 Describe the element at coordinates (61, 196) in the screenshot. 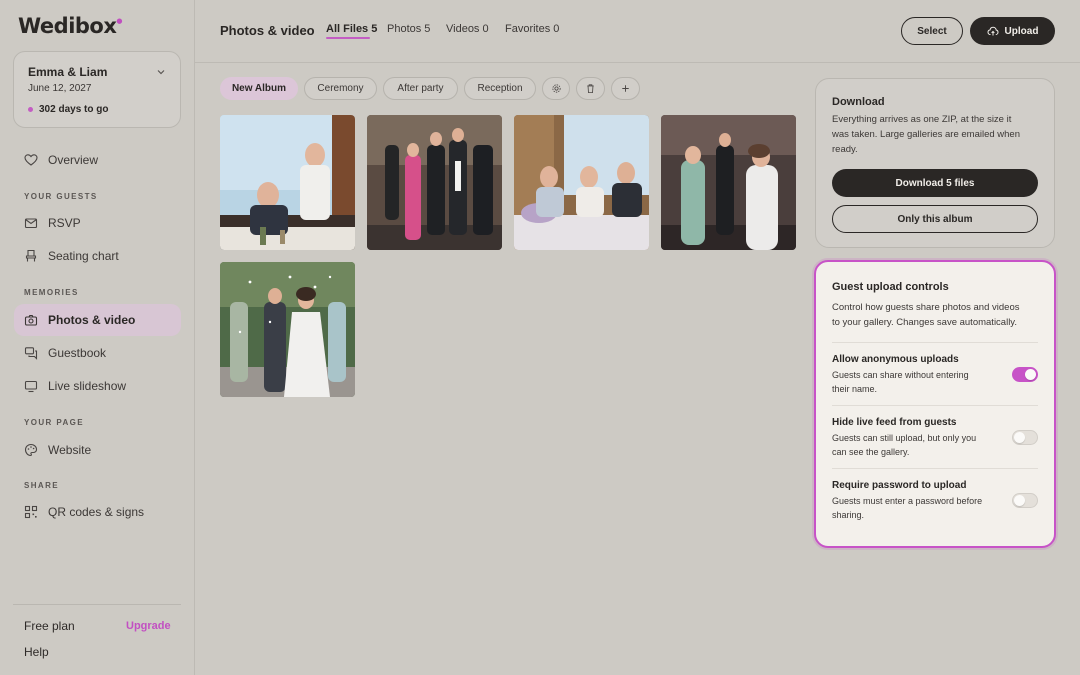

I see `section-label-guests: YOUR GUESTS` at that location.